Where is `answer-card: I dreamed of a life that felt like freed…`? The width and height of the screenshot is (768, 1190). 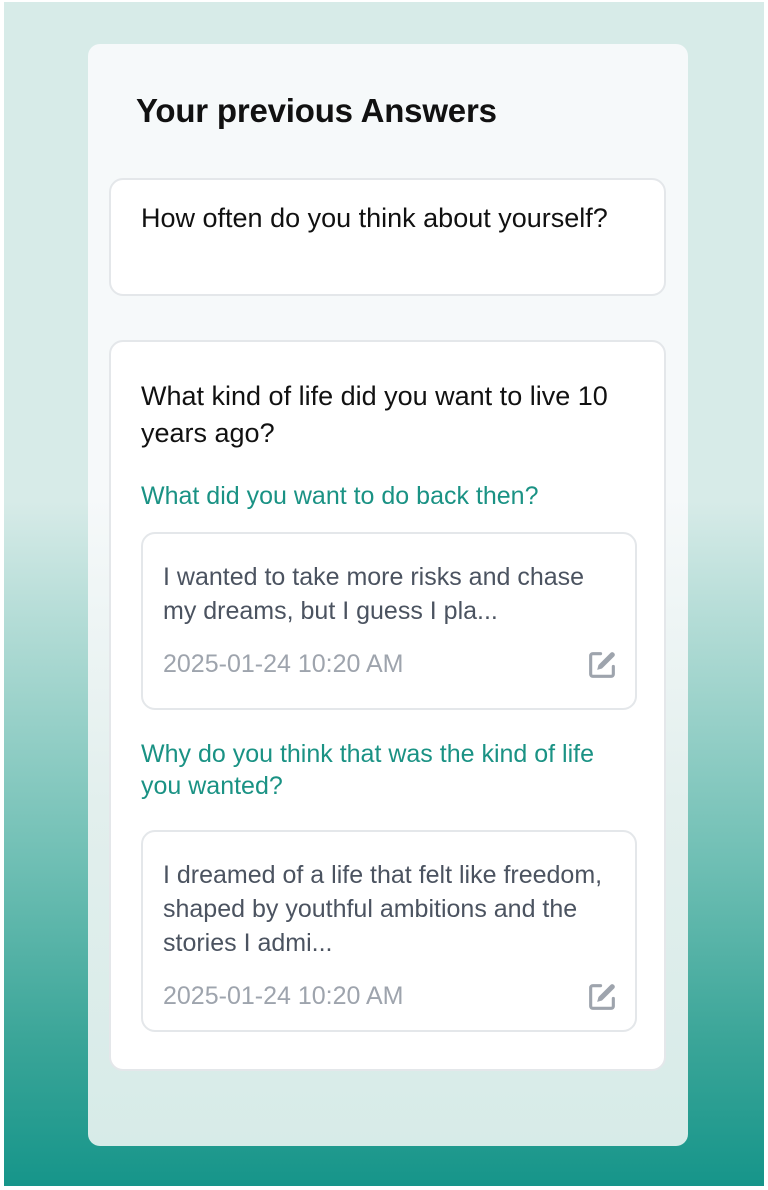
answer-card: I dreamed of a life that felt like freed… is located at coordinates (389, 931).